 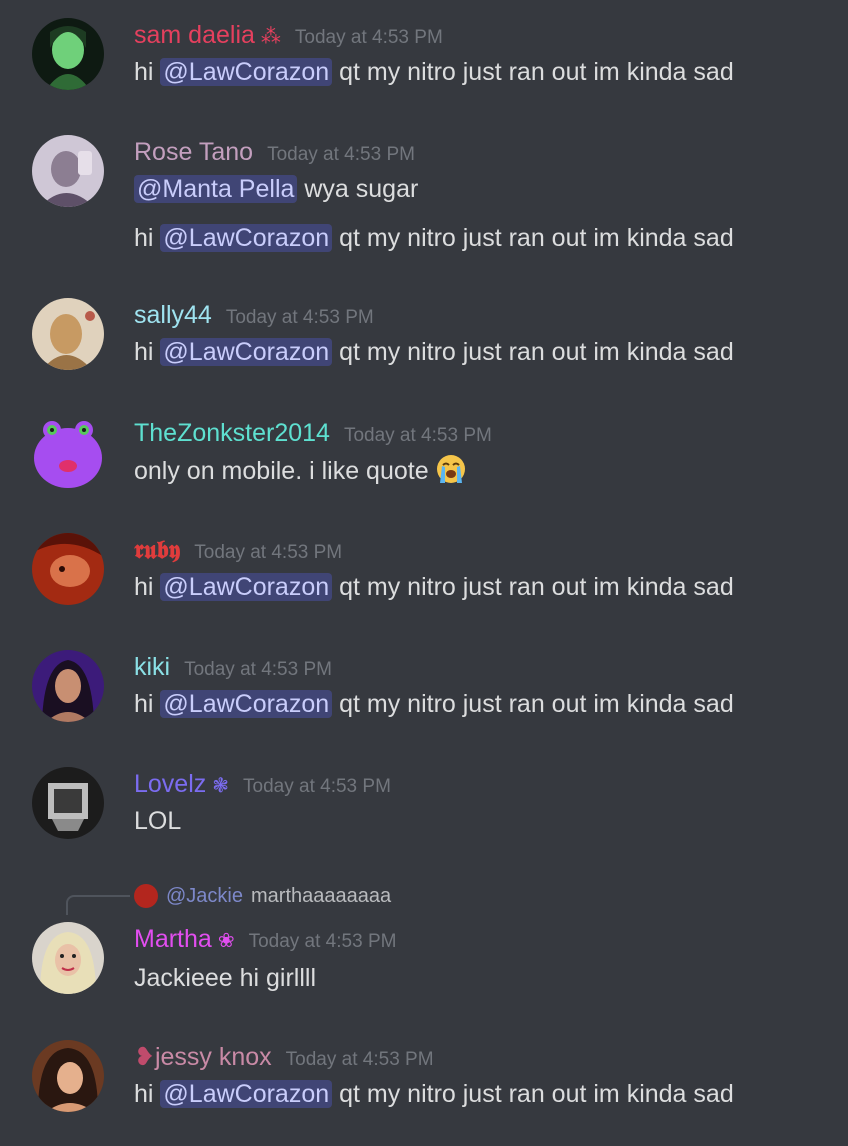 I want to click on username: Martha, so click(x=173, y=939).